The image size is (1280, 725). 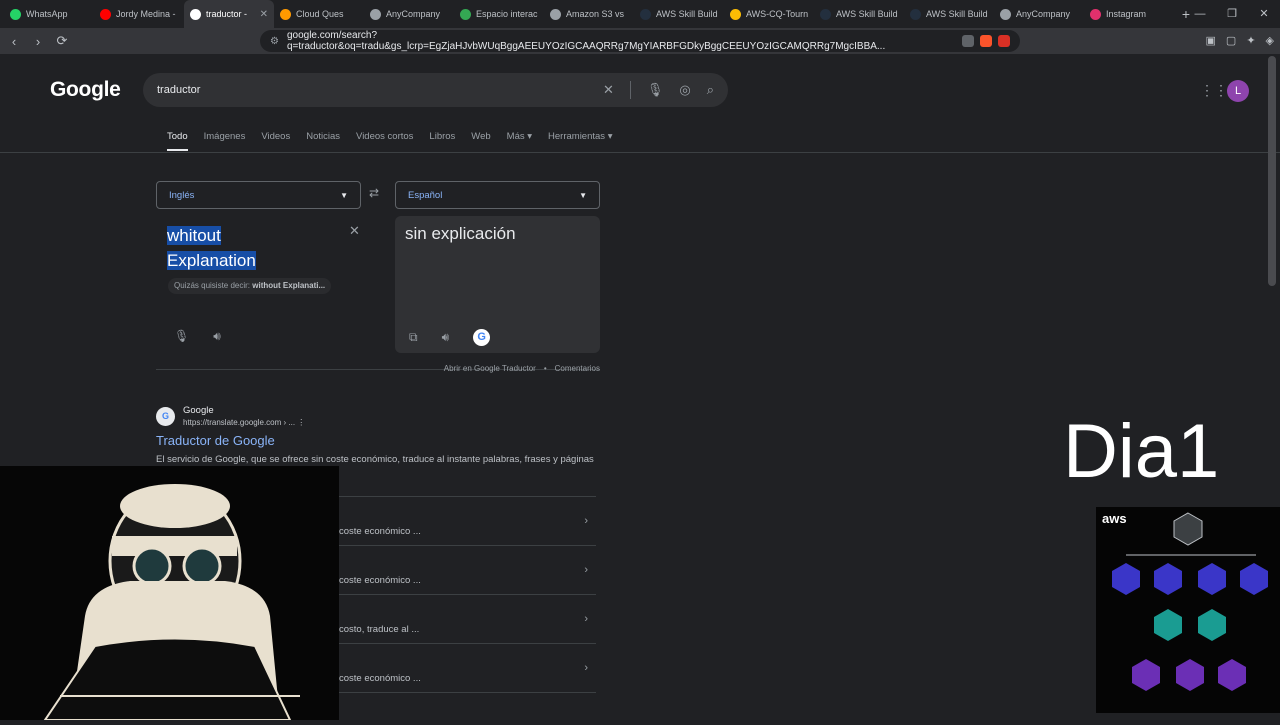 What do you see at coordinates (258, 195) in the screenshot?
I see `source-language-select: Inglés ▼` at bounding box center [258, 195].